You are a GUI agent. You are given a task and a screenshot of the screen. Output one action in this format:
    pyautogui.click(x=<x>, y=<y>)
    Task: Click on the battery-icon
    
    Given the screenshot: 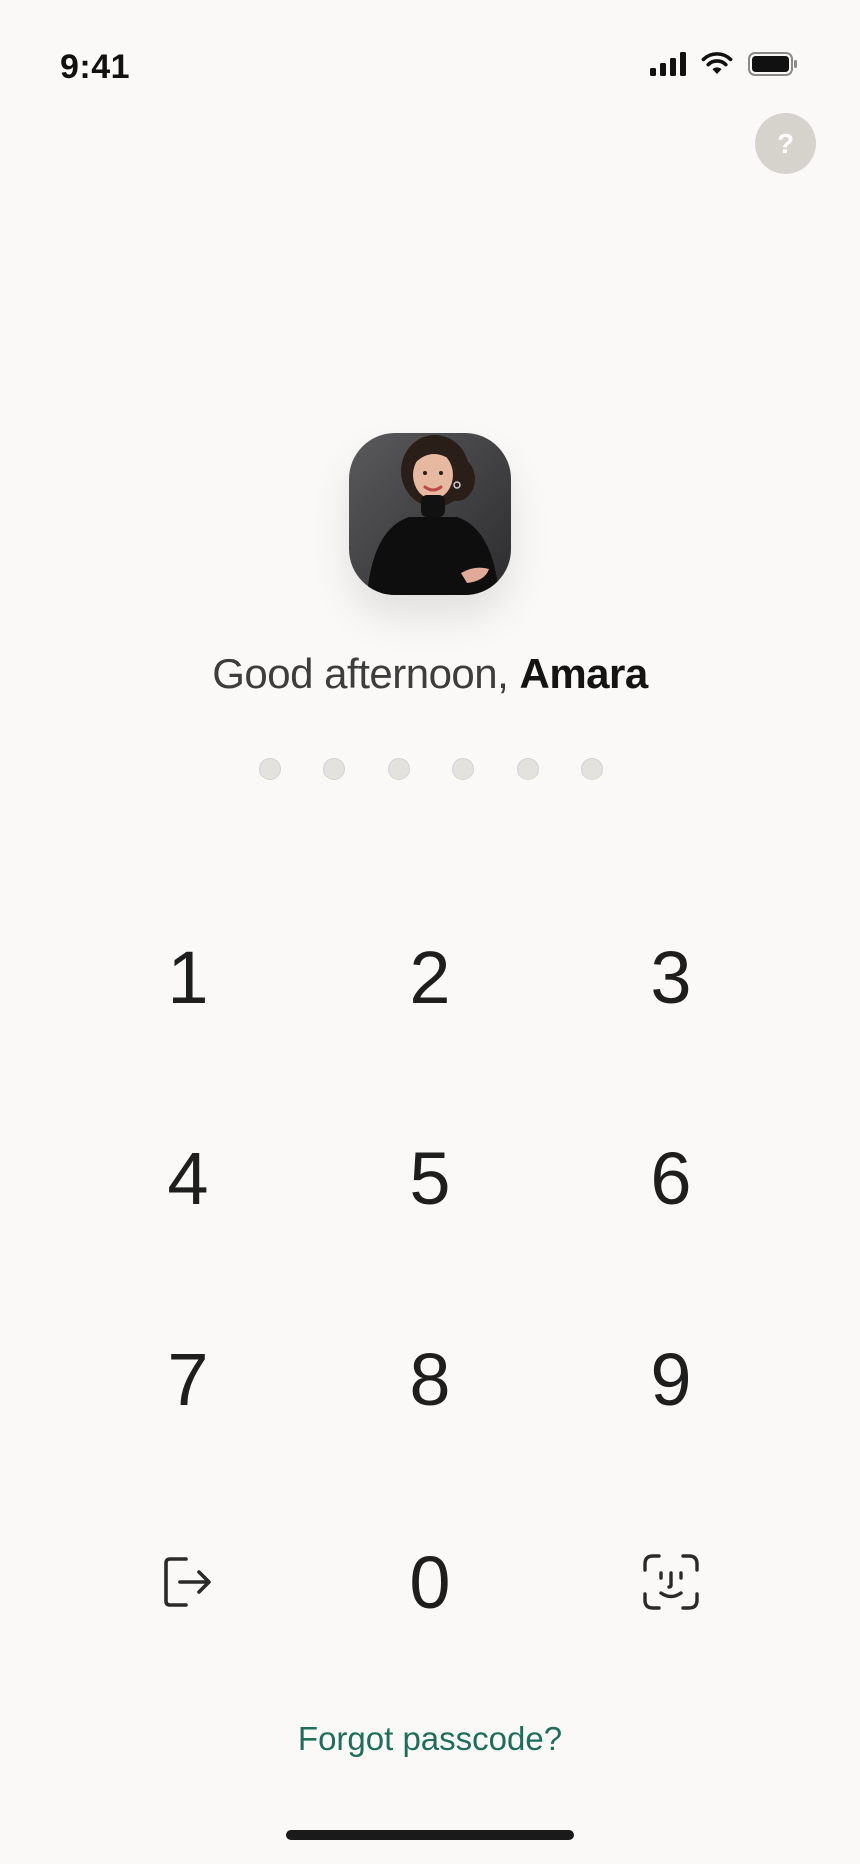 What is the action you would take?
    pyautogui.click(x=772, y=64)
    